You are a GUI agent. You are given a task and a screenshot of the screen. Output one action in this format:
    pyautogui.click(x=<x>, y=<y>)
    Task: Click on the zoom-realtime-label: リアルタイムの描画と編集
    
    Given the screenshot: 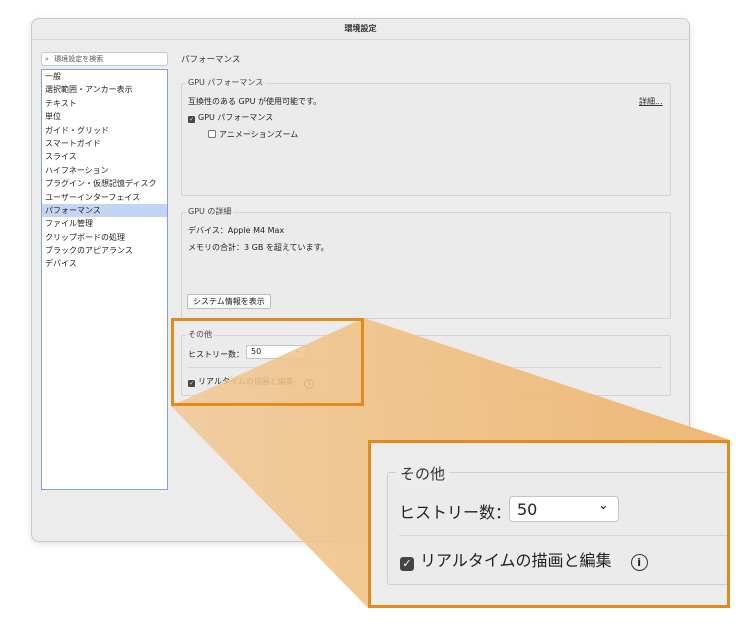 What is the action you would take?
    pyautogui.click(x=516, y=560)
    